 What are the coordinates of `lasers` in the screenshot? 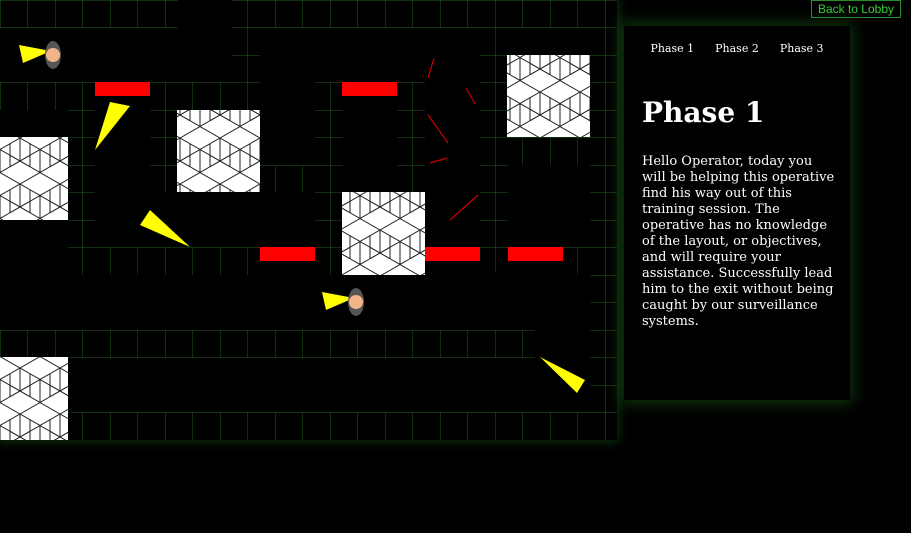 It's located at (453, 139).